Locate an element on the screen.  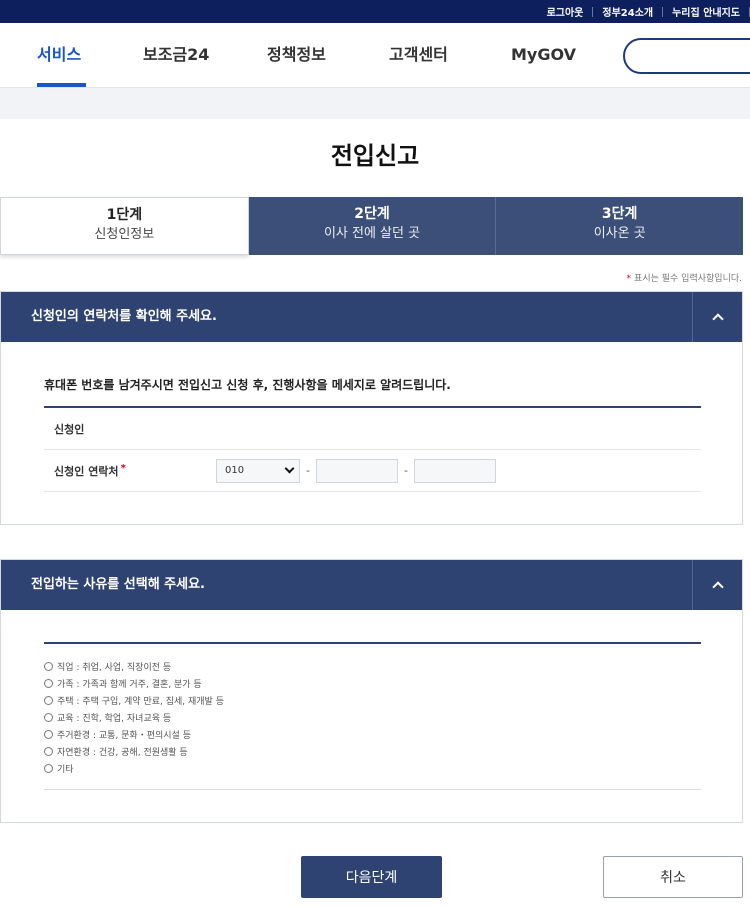
reason-option-label: 기타 is located at coordinates (65, 770).